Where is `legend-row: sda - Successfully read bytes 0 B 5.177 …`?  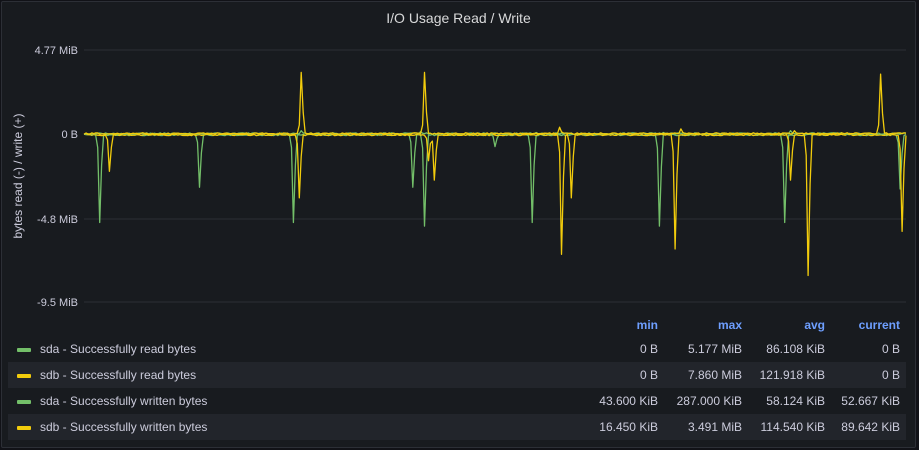 legend-row: sda - Successfully read bytes 0 B 5.177 … is located at coordinates (457, 349).